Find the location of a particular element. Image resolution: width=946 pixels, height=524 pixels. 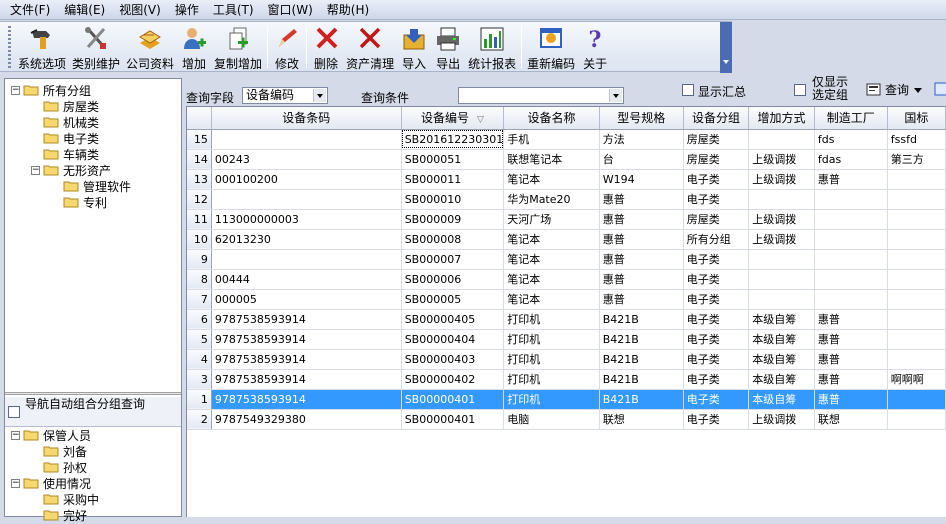

table-cell: 00243 is located at coordinates (306, 159).